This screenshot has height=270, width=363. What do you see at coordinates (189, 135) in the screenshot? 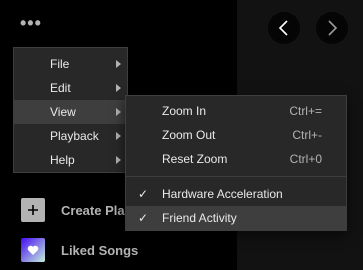
I see `menu-item-label: Zoom Out` at bounding box center [189, 135].